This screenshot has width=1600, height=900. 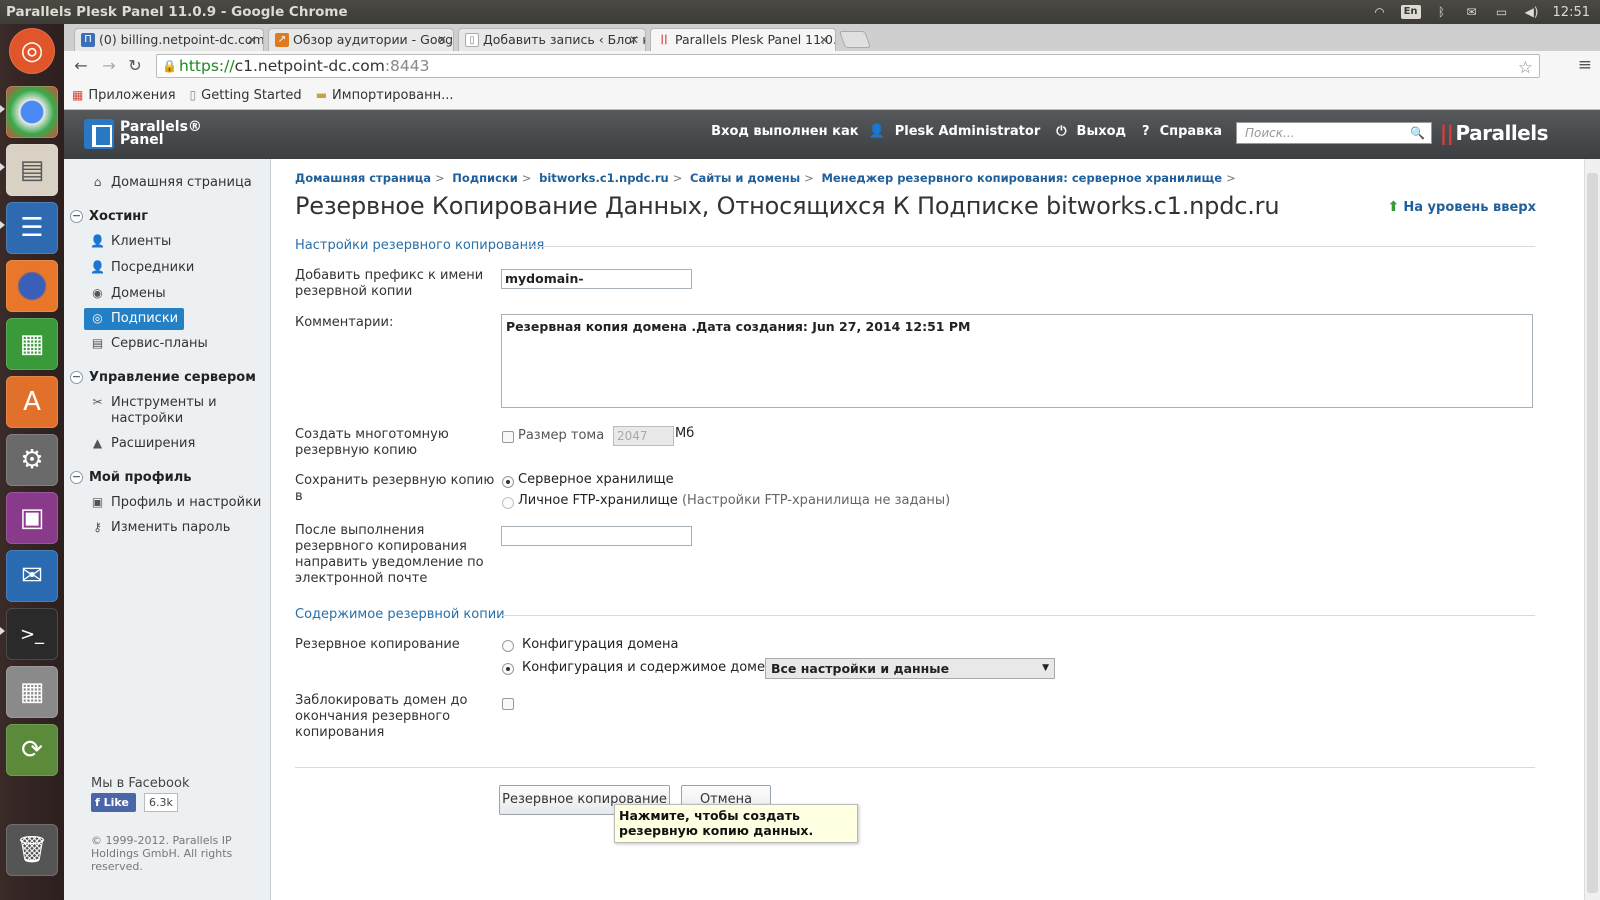 What do you see at coordinates (389, 283) in the screenshot?
I see `prefix-label: Добавить префикс к имени резервной копии` at bounding box center [389, 283].